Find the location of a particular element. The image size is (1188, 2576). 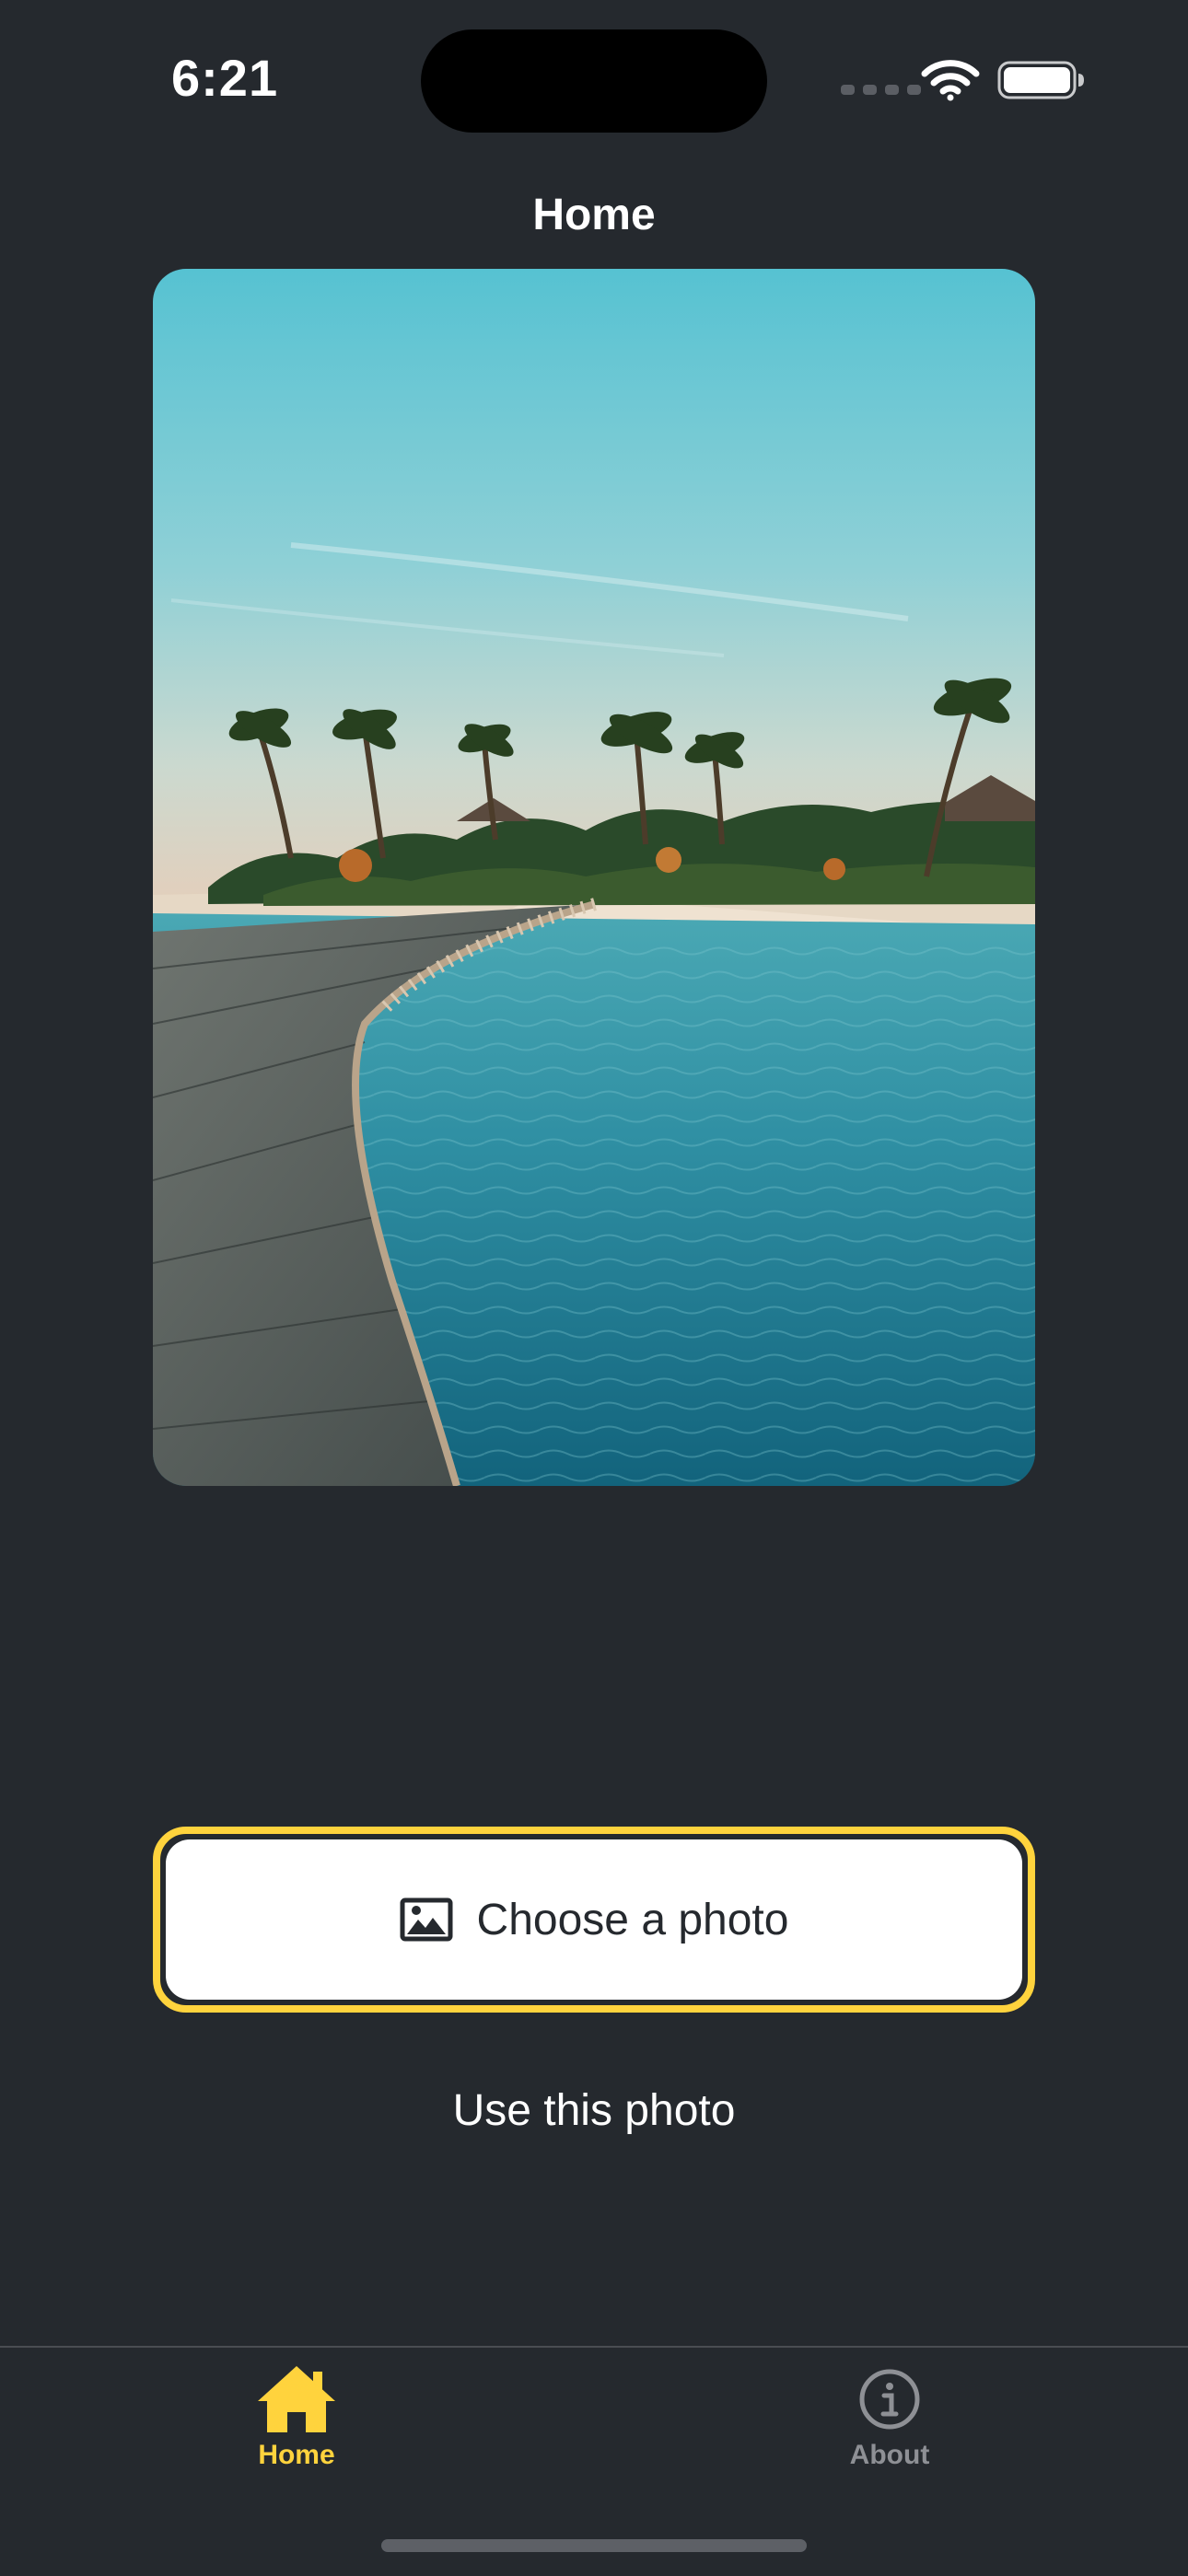

dynamic-island is located at coordinates (594, 81).